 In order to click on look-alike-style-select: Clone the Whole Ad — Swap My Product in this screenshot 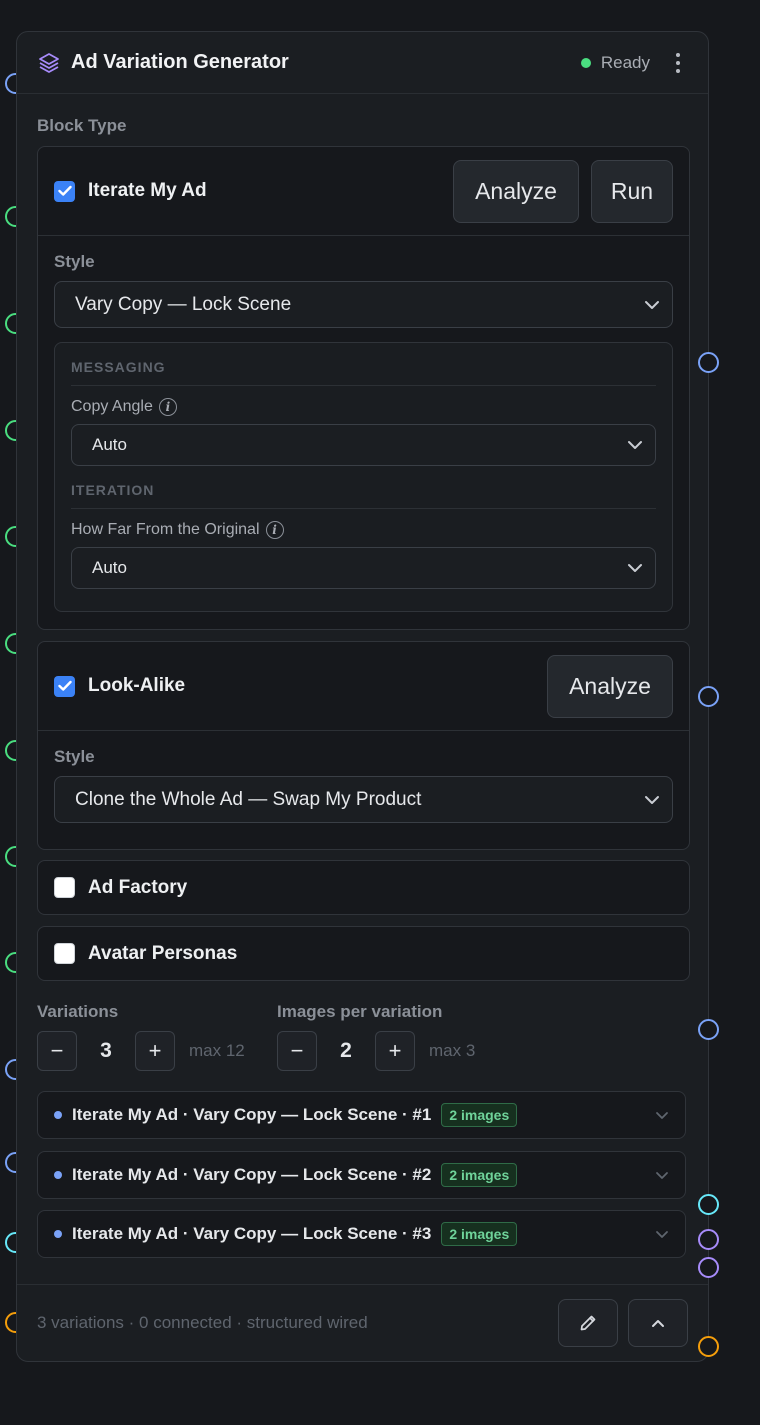, I will do `click(363, 799)`.